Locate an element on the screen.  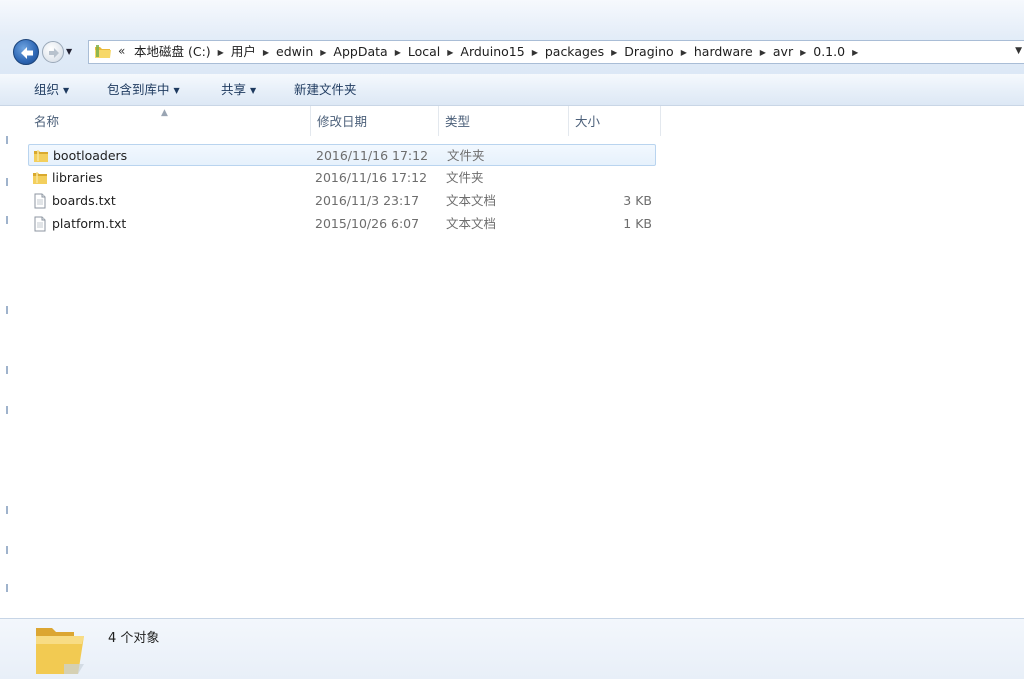
breadcrumb-item: packages is located at coordinates (574, 52).